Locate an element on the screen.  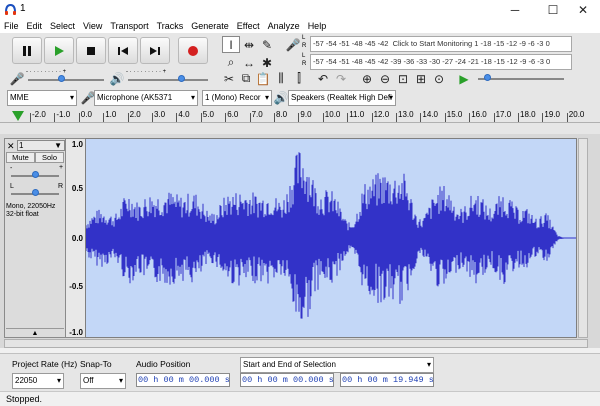
record-button is located at coordinates (193, 50).